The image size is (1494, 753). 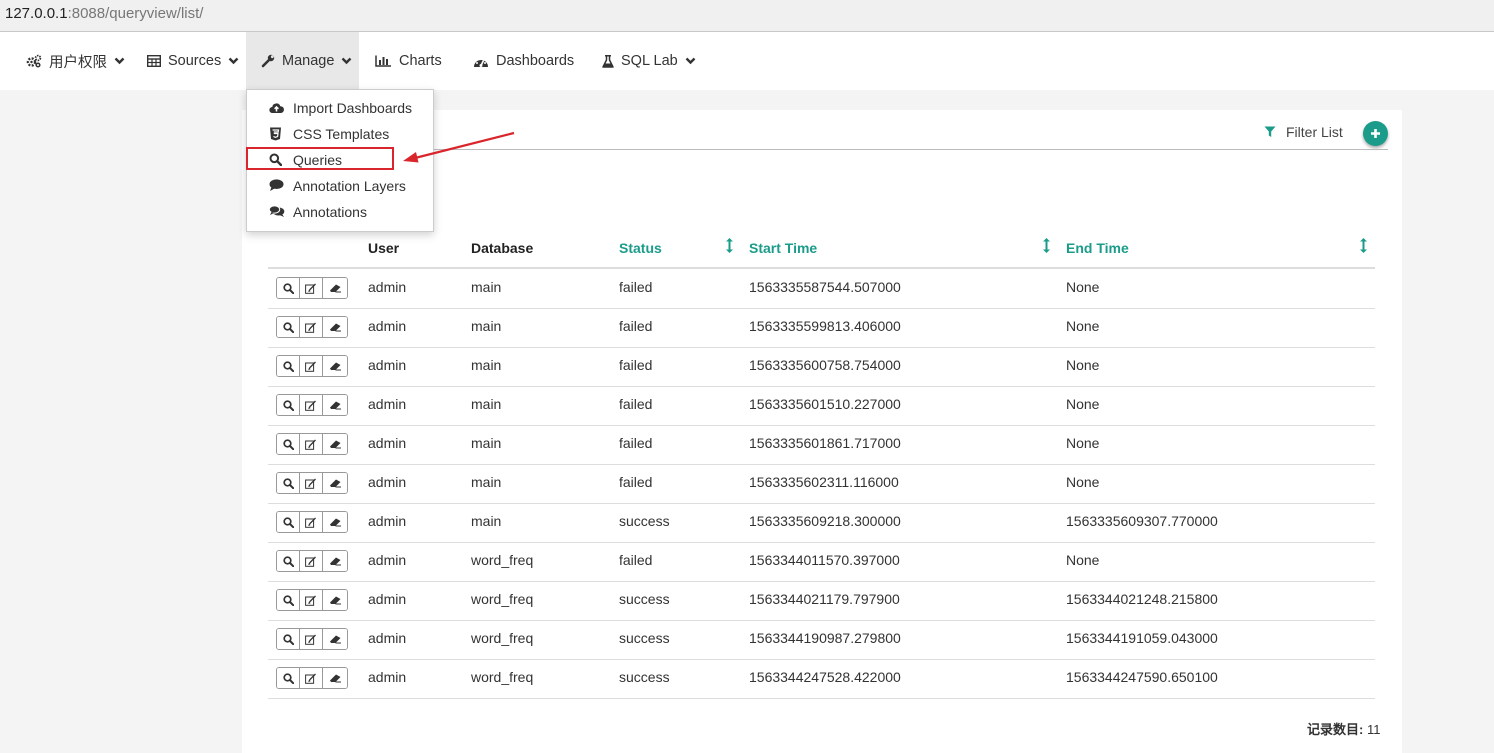 What do you see at coordinates (729, 247) in the screenshot?
I see `sort-status-icon` at bounding box center [729, 247].